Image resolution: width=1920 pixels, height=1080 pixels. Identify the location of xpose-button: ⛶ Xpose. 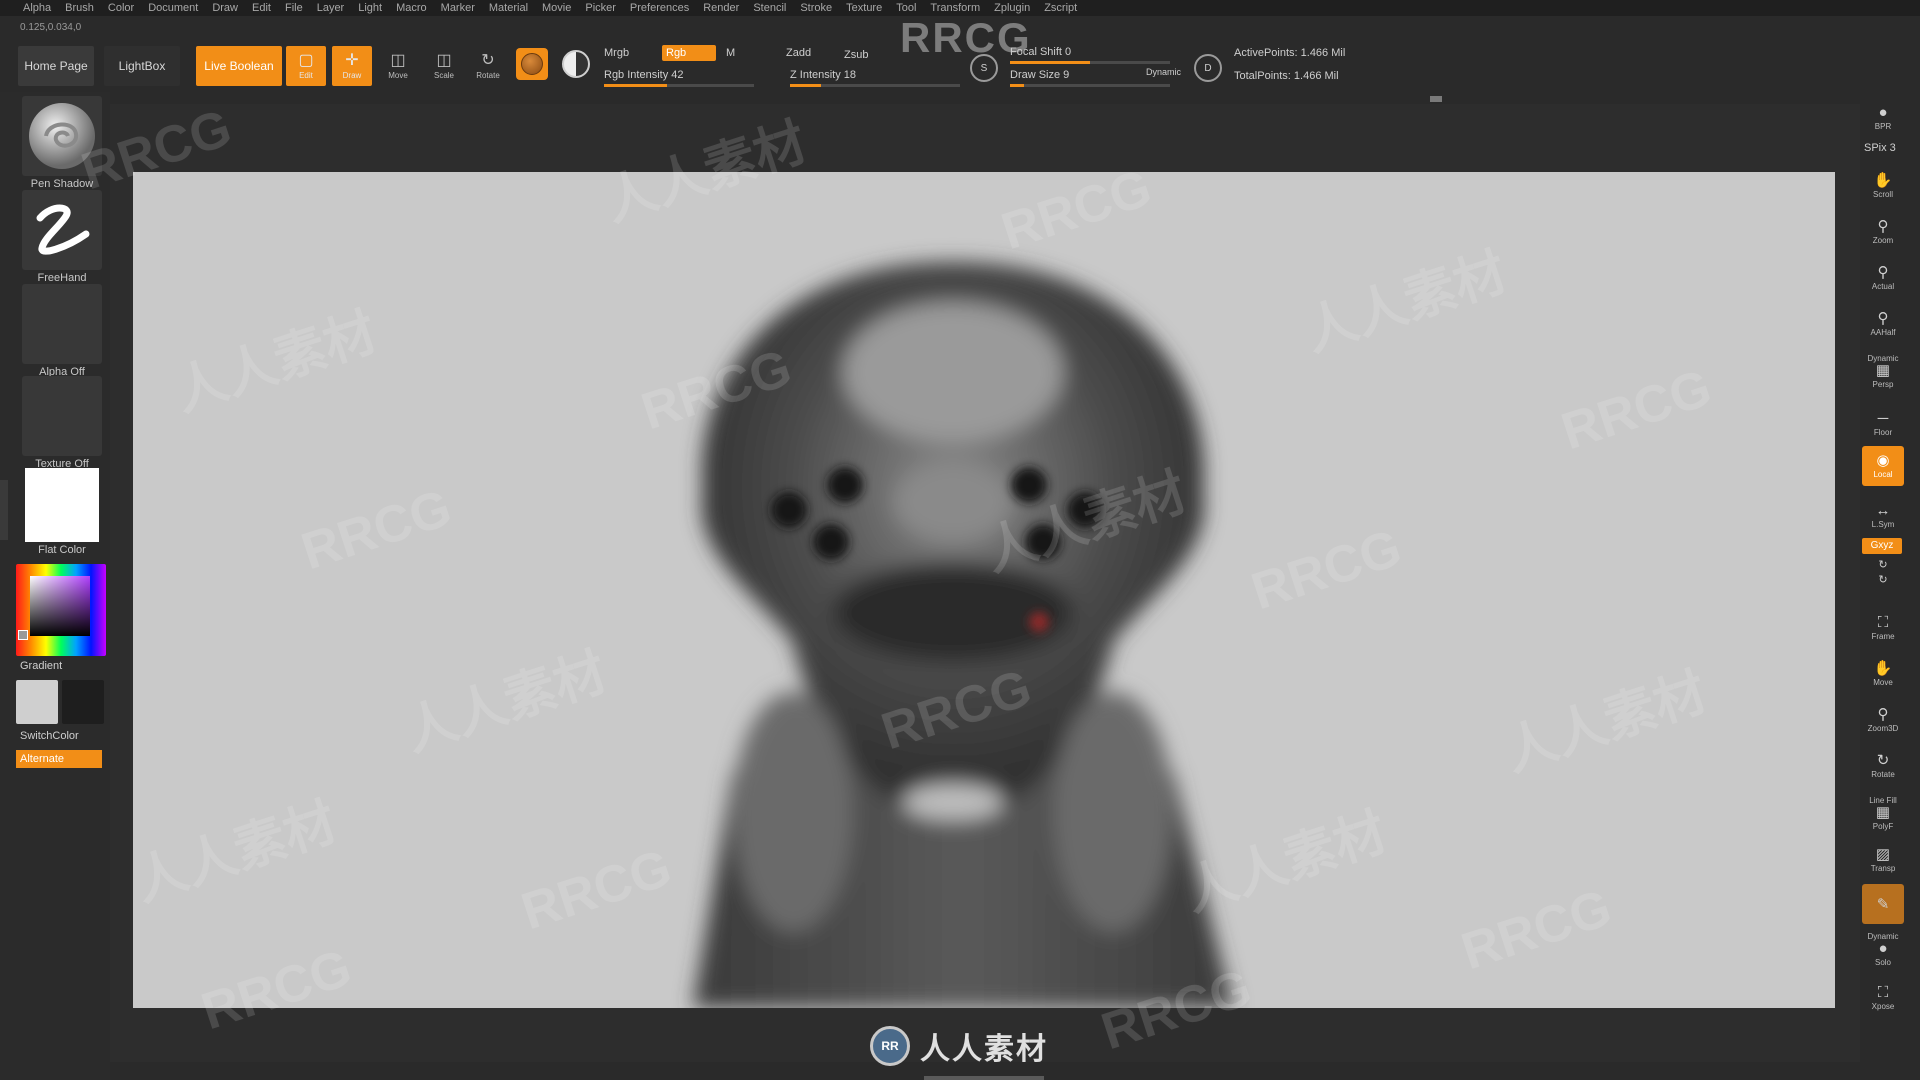
(1883, 998).